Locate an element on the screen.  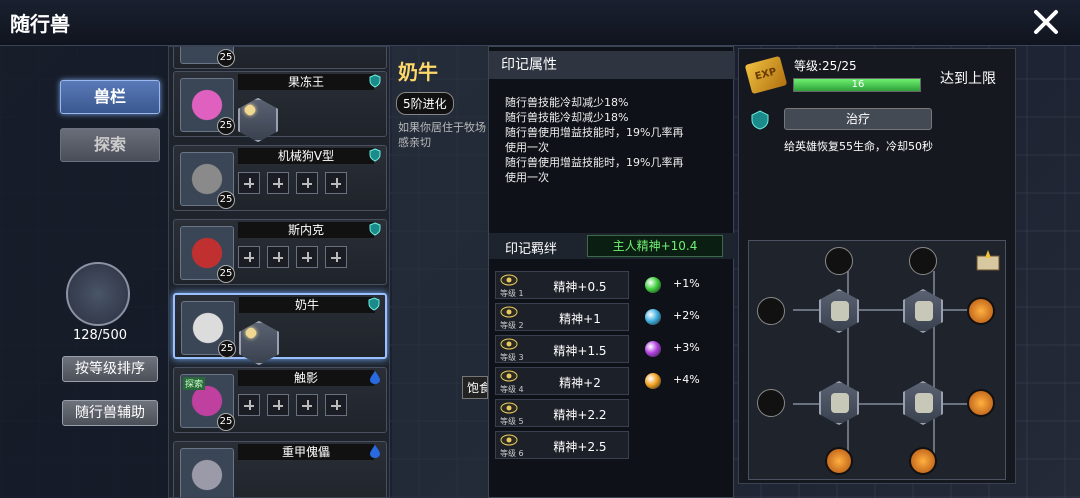
pet-card: 重甲傀儡 is located at coordinates (280, 469).